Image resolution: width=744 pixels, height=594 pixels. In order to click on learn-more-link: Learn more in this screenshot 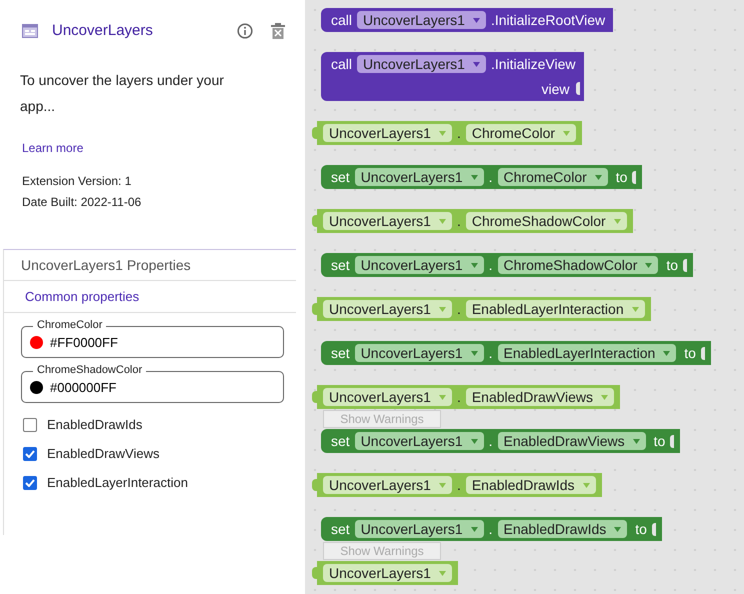, I will do `click(53, 148)`.